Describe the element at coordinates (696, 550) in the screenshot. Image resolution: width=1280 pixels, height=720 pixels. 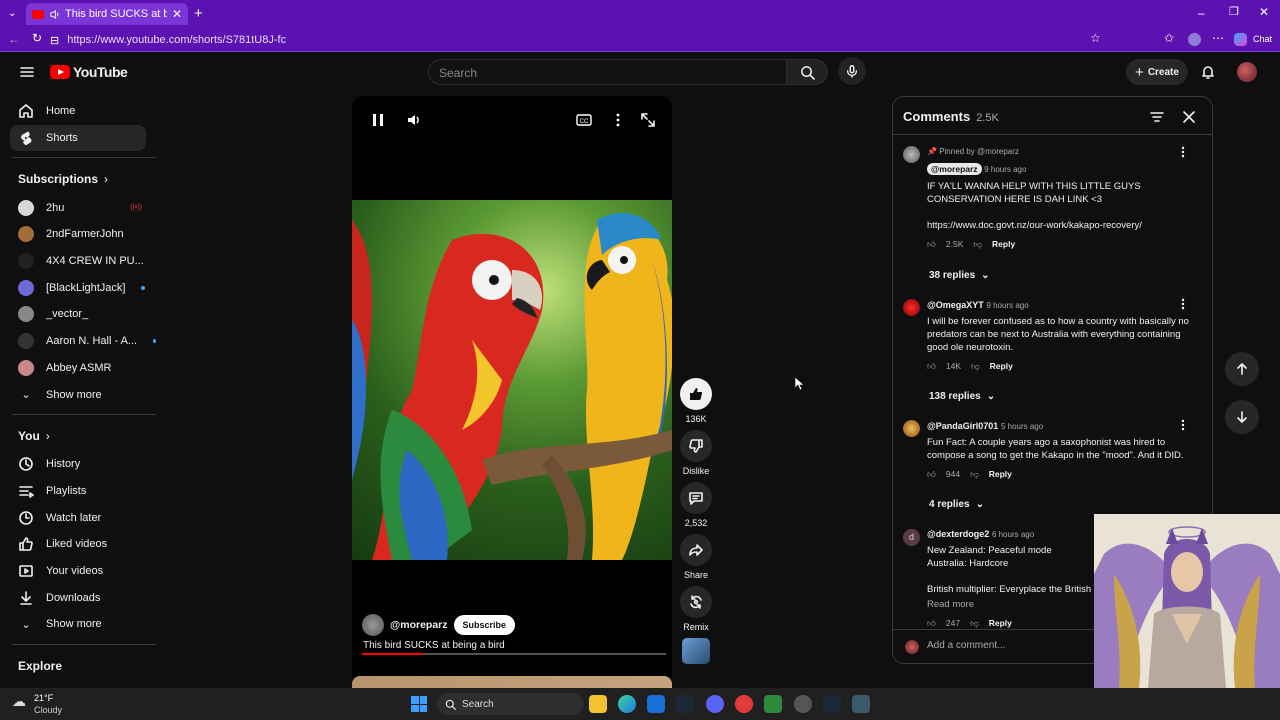
I see `share-button` at that location.